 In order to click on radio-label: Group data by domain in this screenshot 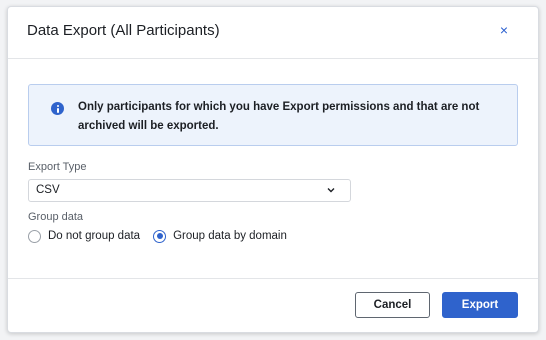, I will do `click(230, 236)`.